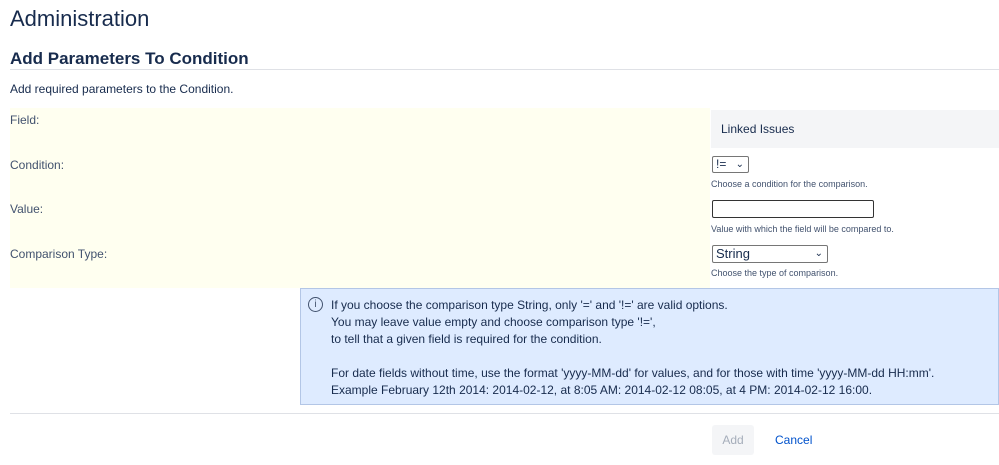  What do you see at coordinates (733, 440) in the screenshot?
I see `add-button: Add` at bounding box center [733, 440].